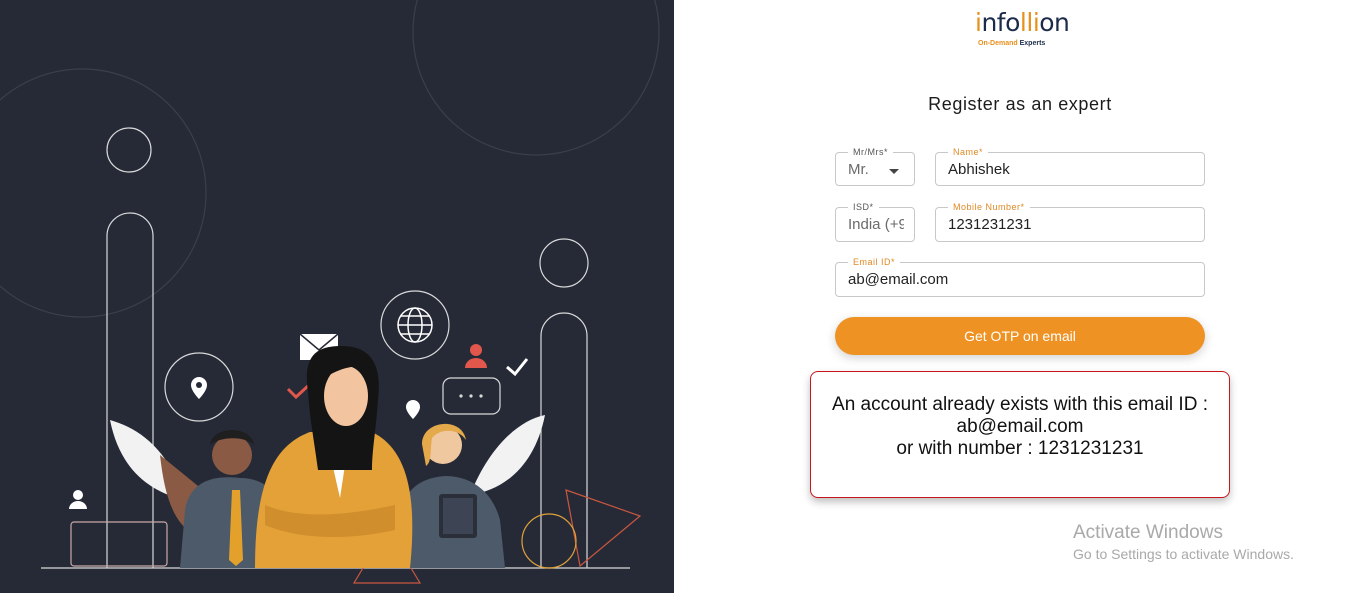  What do you see at coordinates (549, 541) in the screenshot?
I see `deco-circle-yellow` at bounding box center [549, 541].